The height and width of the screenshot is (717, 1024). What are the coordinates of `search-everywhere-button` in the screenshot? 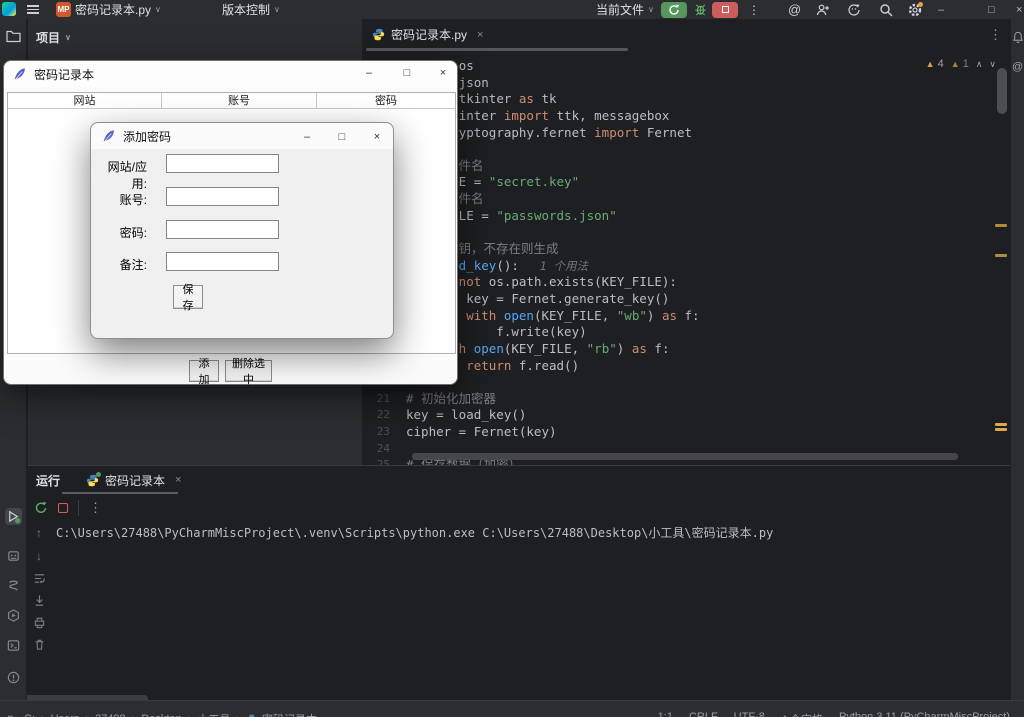 It's located at (886, 9).